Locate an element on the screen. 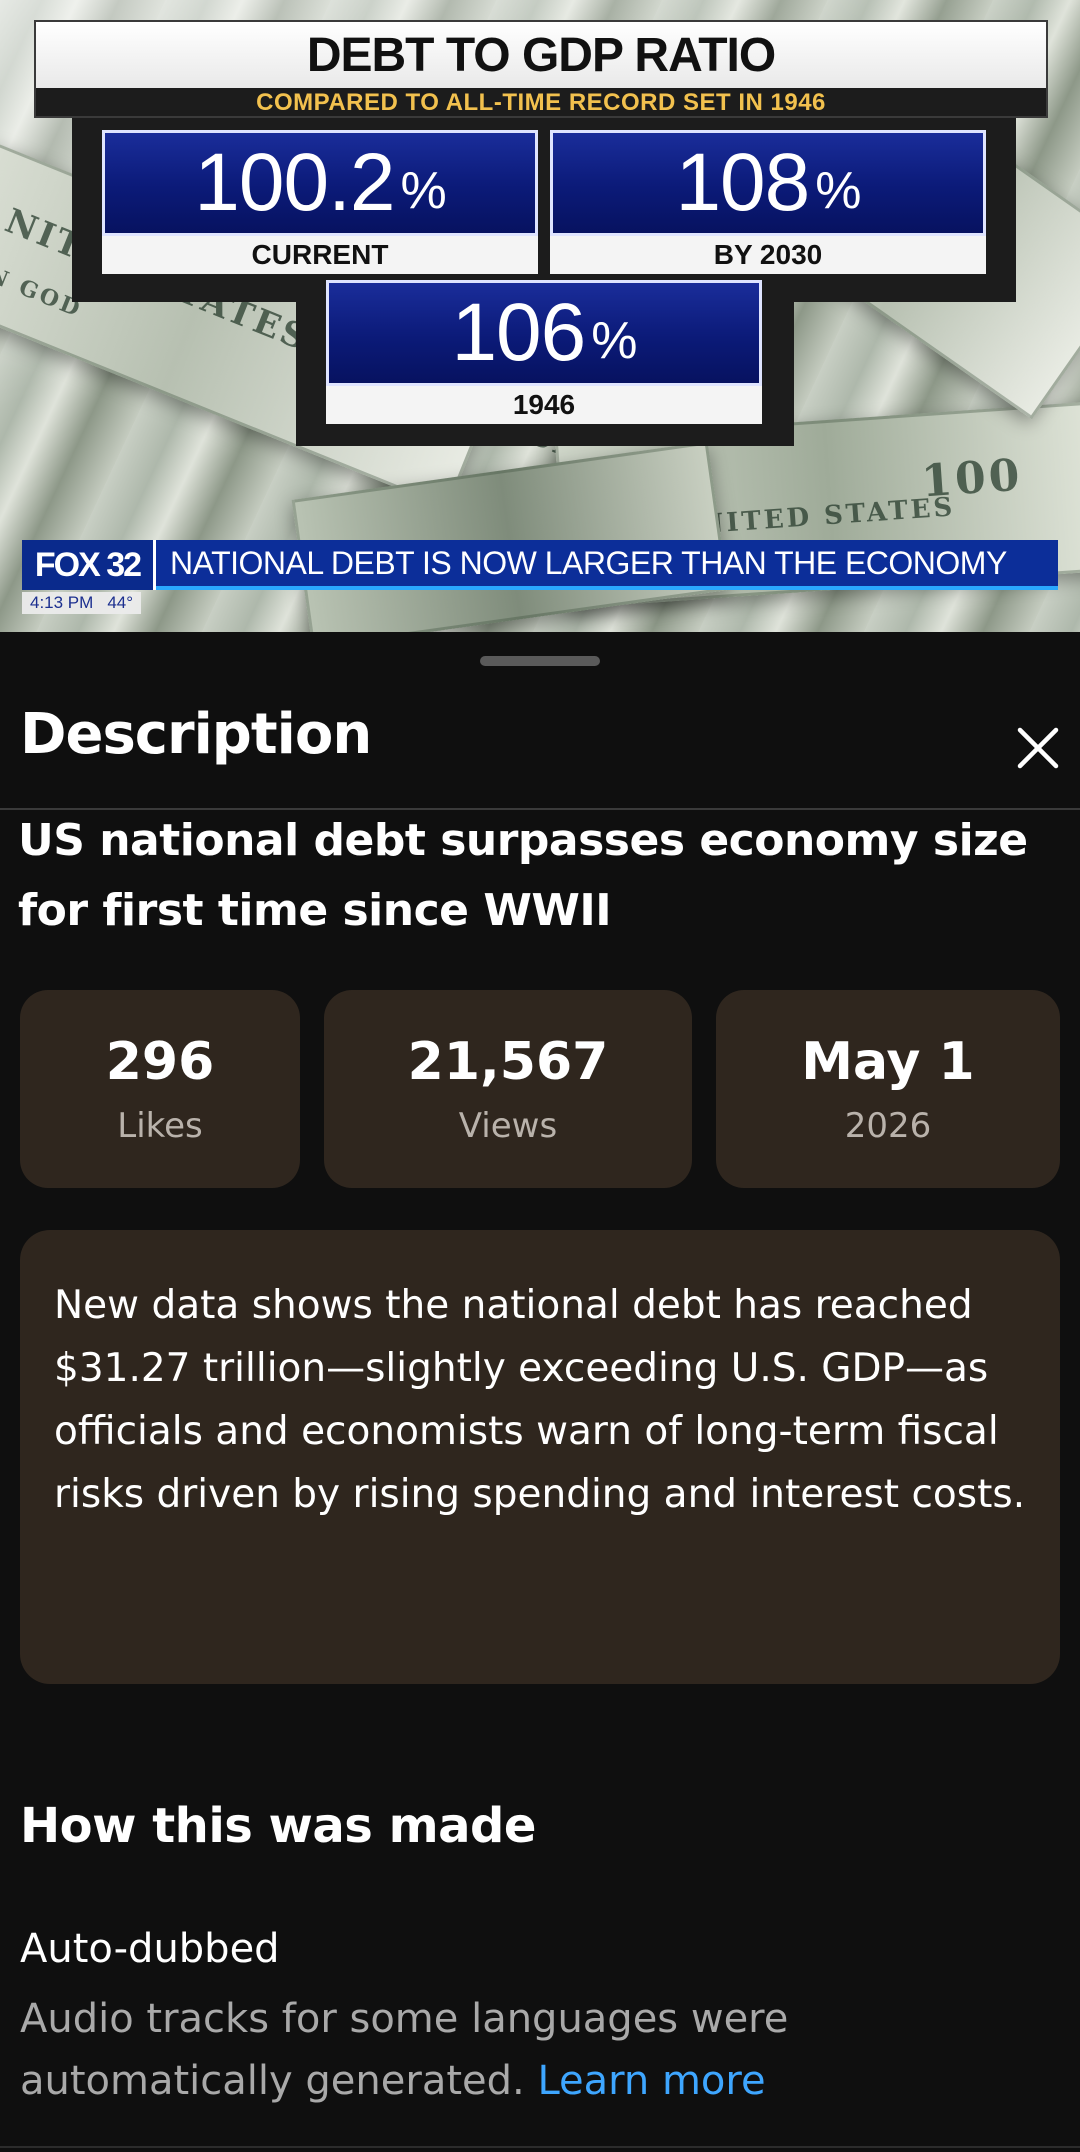 This screenshot has width=1080, height=2152. close-button is located at coordinates (1038, 748).